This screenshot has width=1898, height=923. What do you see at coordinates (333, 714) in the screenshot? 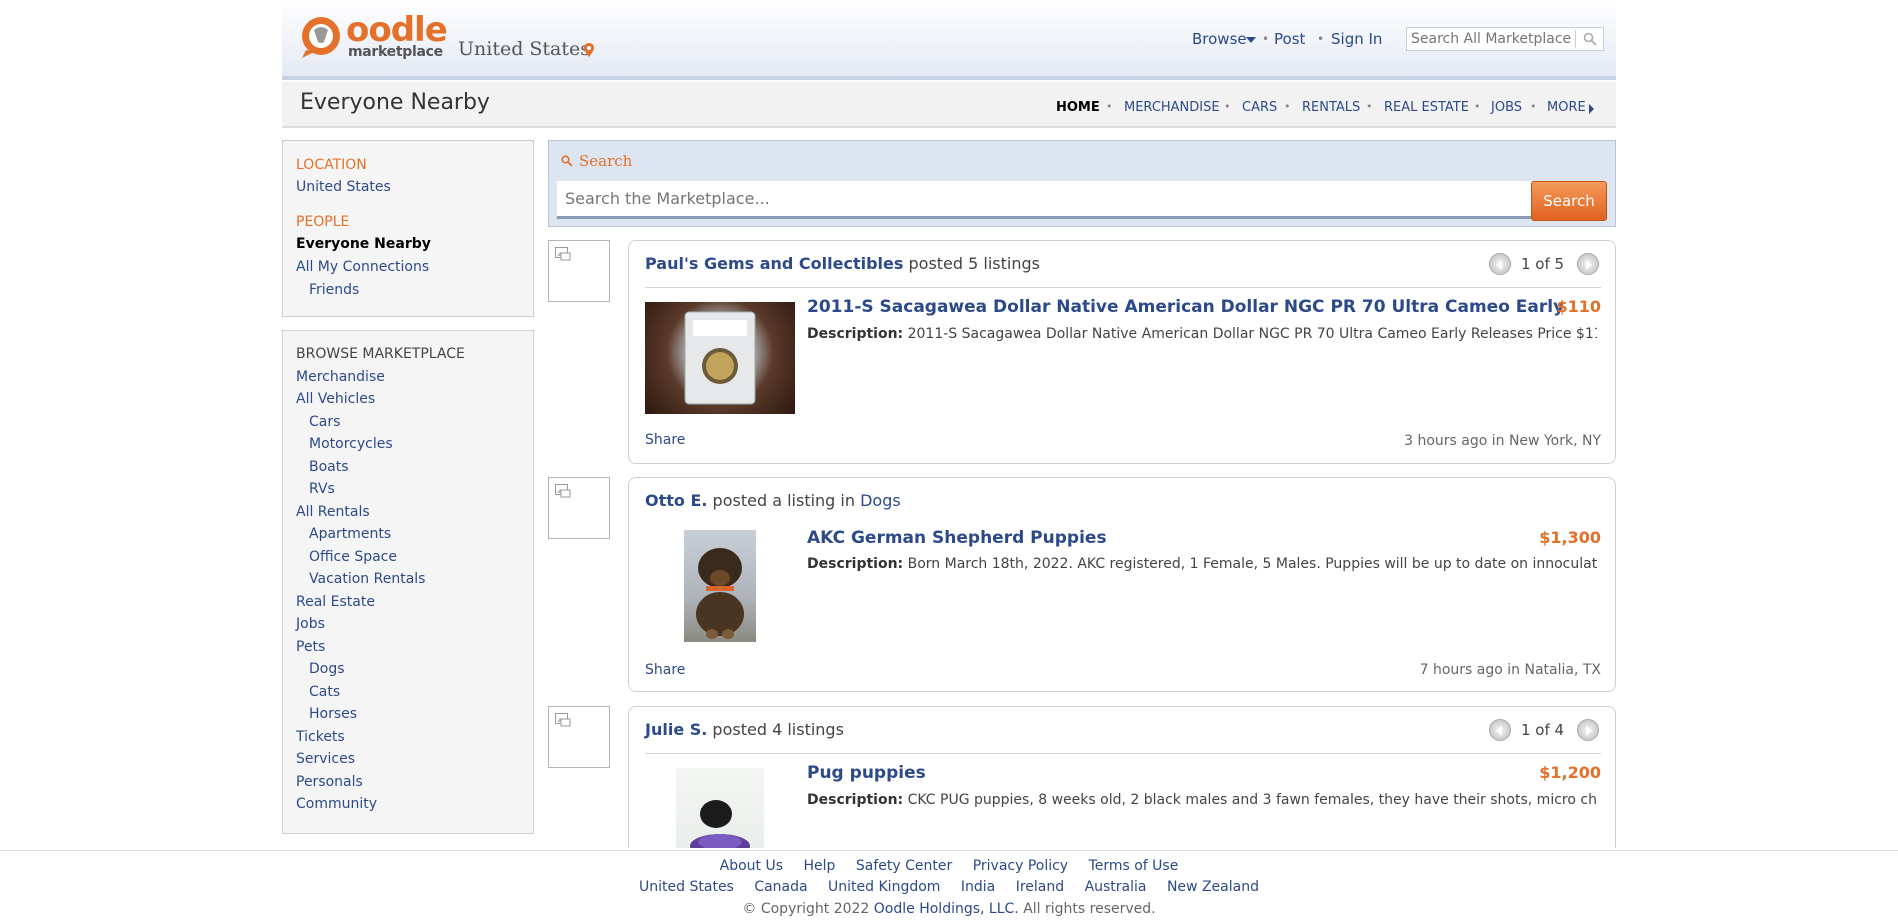
I see `sidebar-item-horses: Horses` at bounding box center [333, 714].